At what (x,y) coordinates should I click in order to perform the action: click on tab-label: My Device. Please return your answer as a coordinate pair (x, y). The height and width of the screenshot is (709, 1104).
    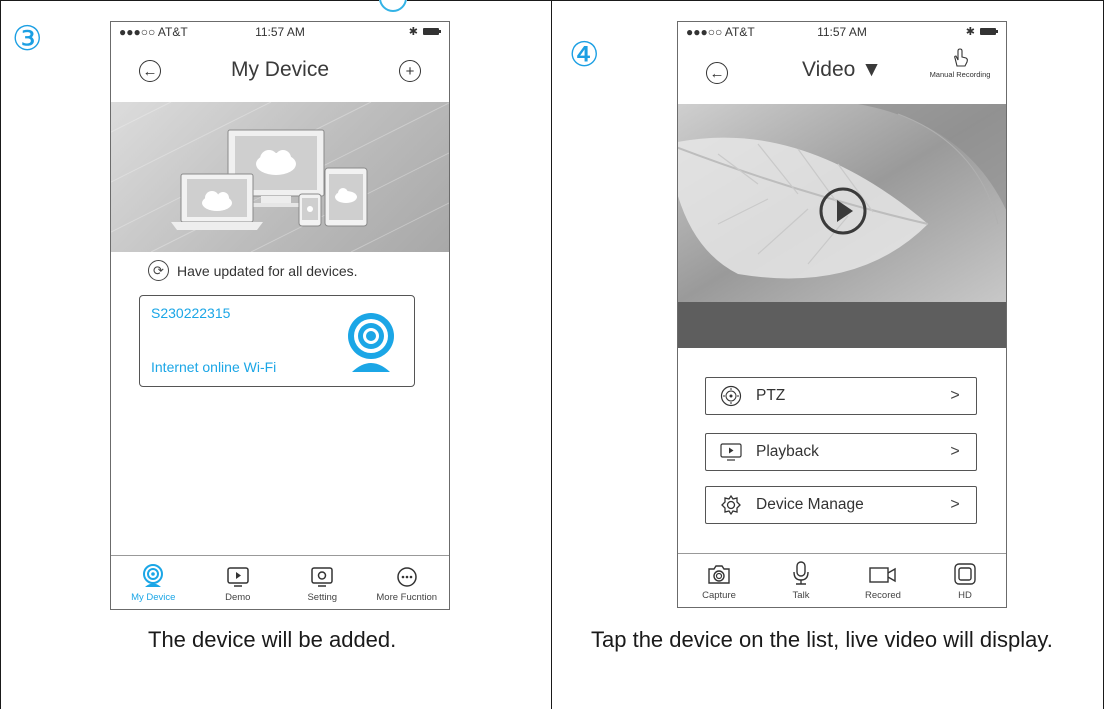
    Looking at the image, I should click on (153, 597).